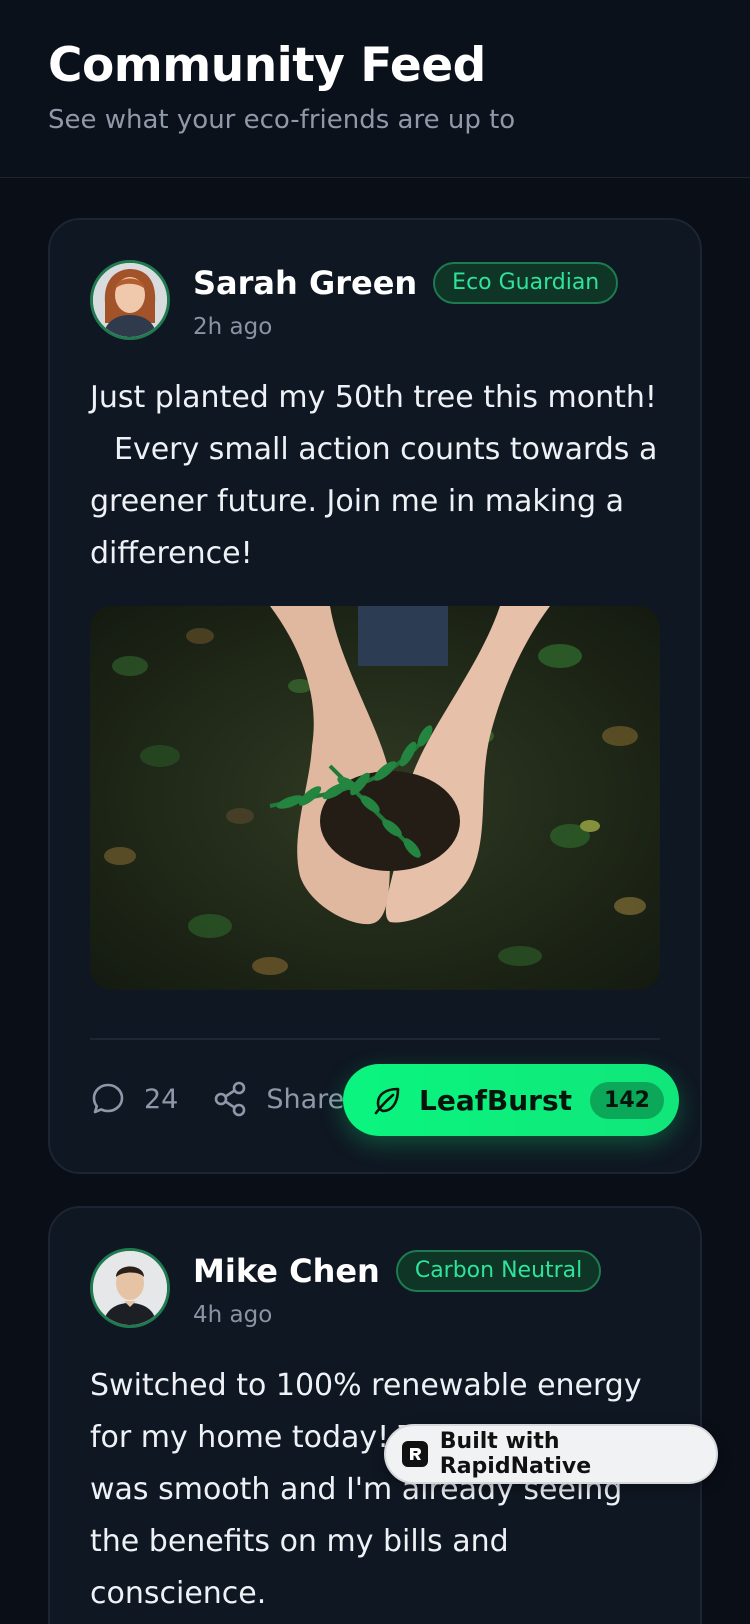 The height and width of the screenshot is (1624, 750). Describe the element at coordinates (282, 120) in the screenshot. I see `page-subtitle: See what your eco-friends are up to` at that location.